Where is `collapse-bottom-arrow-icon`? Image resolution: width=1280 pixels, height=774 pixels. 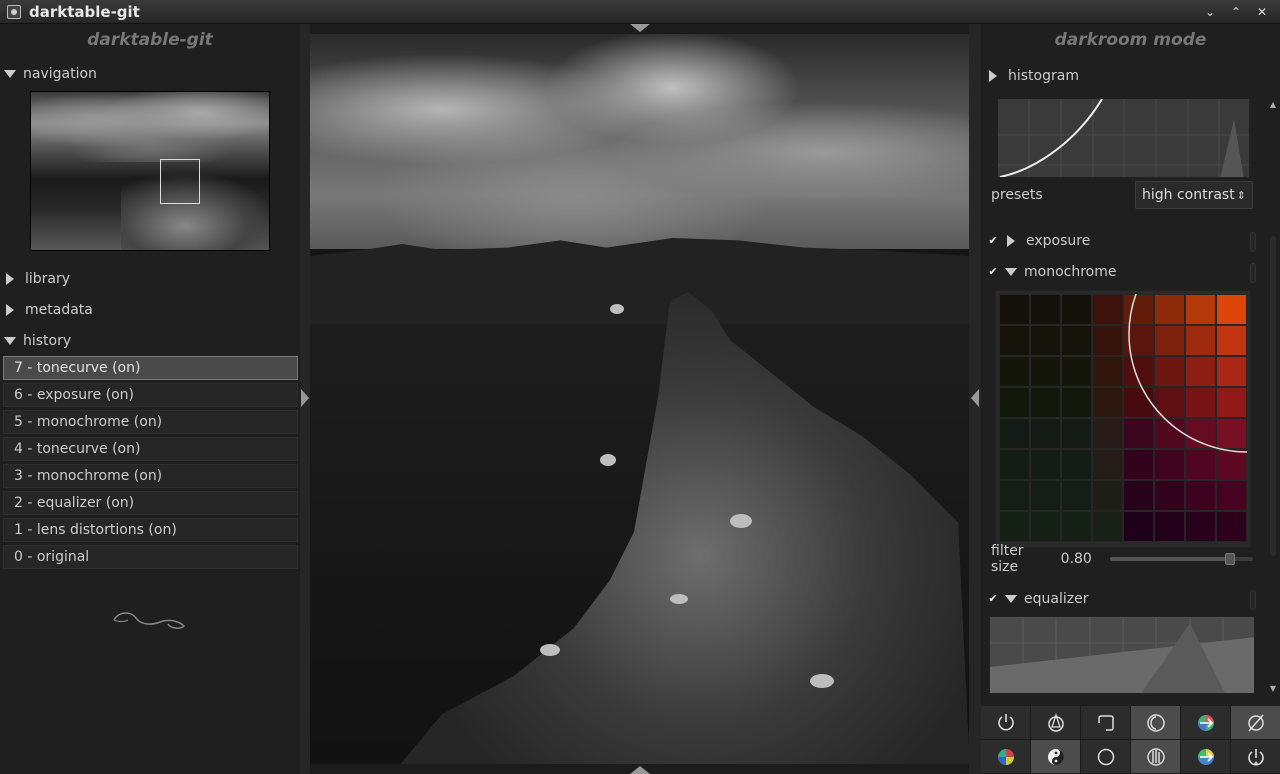 collapse-bottom-arrow-icon is located at coordinates (640, 770).